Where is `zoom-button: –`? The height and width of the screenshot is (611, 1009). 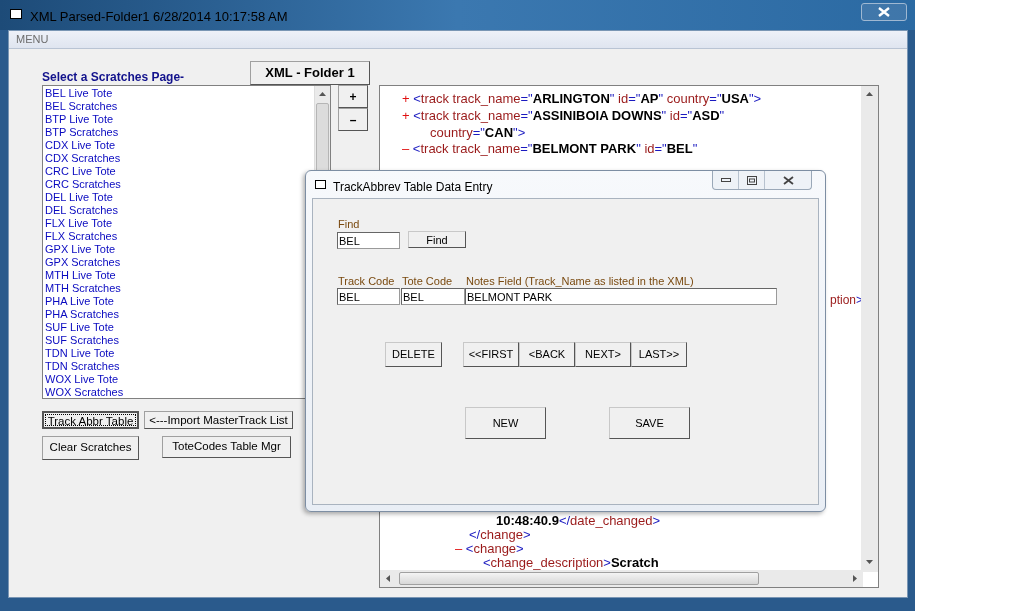
zoom-button: – is located at coordinates (353, 119).